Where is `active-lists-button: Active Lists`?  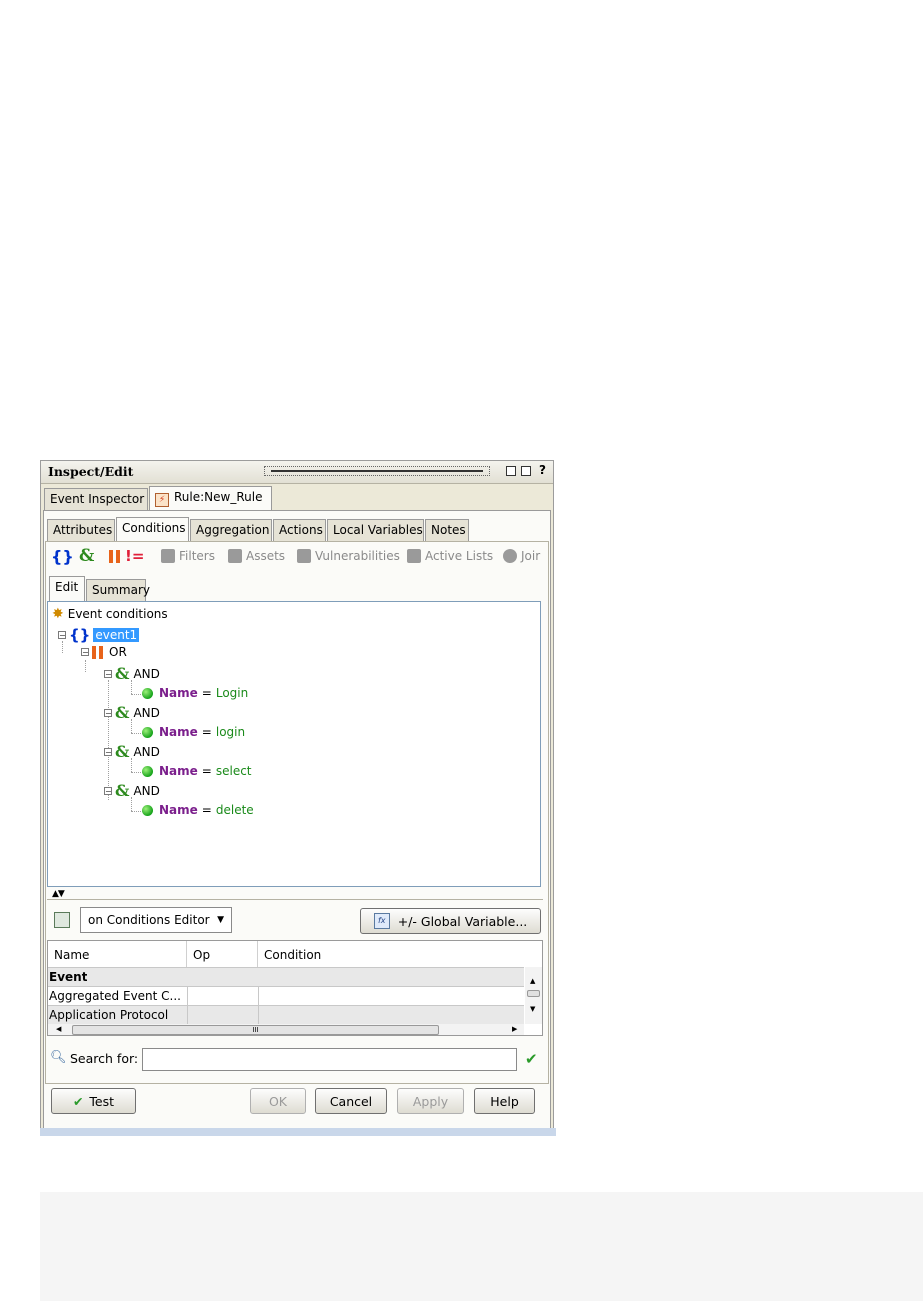
active-lists-button: Active Lists is located at coordinates (450, 556).